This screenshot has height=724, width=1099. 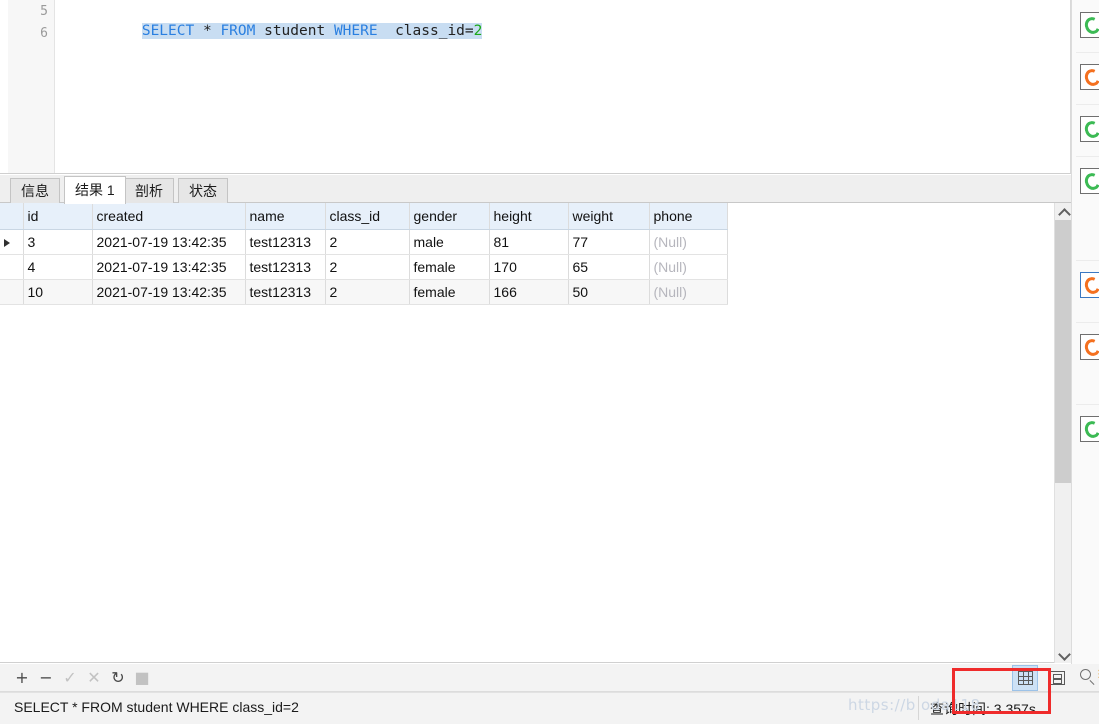 What do you see at coordinates (7, 242) in the screenshot?
I see `current-row-arrow-icon` at bounding box center [7, 242].